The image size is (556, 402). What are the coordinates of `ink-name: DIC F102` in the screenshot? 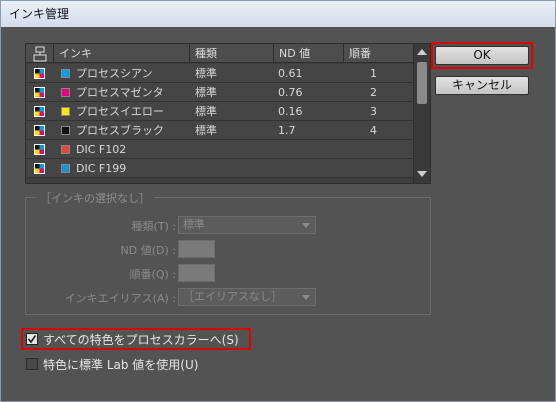 It's located at (101, 149).